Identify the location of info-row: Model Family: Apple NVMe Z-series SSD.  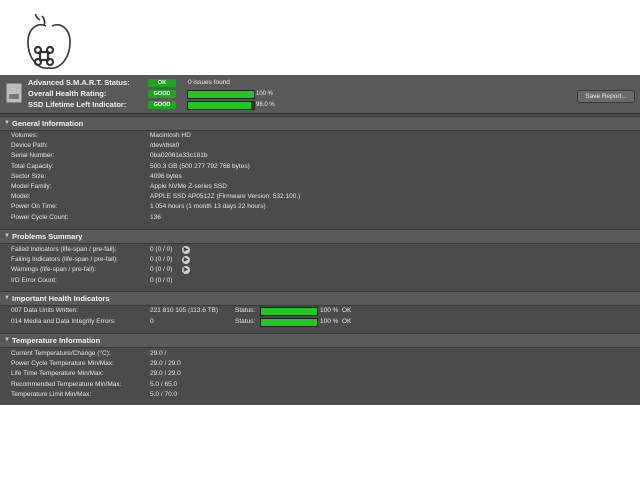
(320, 187).